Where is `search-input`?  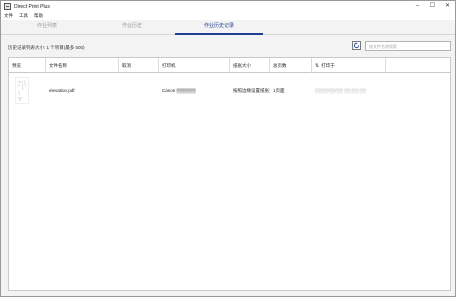
search-input is located at coordinates (408, 46).